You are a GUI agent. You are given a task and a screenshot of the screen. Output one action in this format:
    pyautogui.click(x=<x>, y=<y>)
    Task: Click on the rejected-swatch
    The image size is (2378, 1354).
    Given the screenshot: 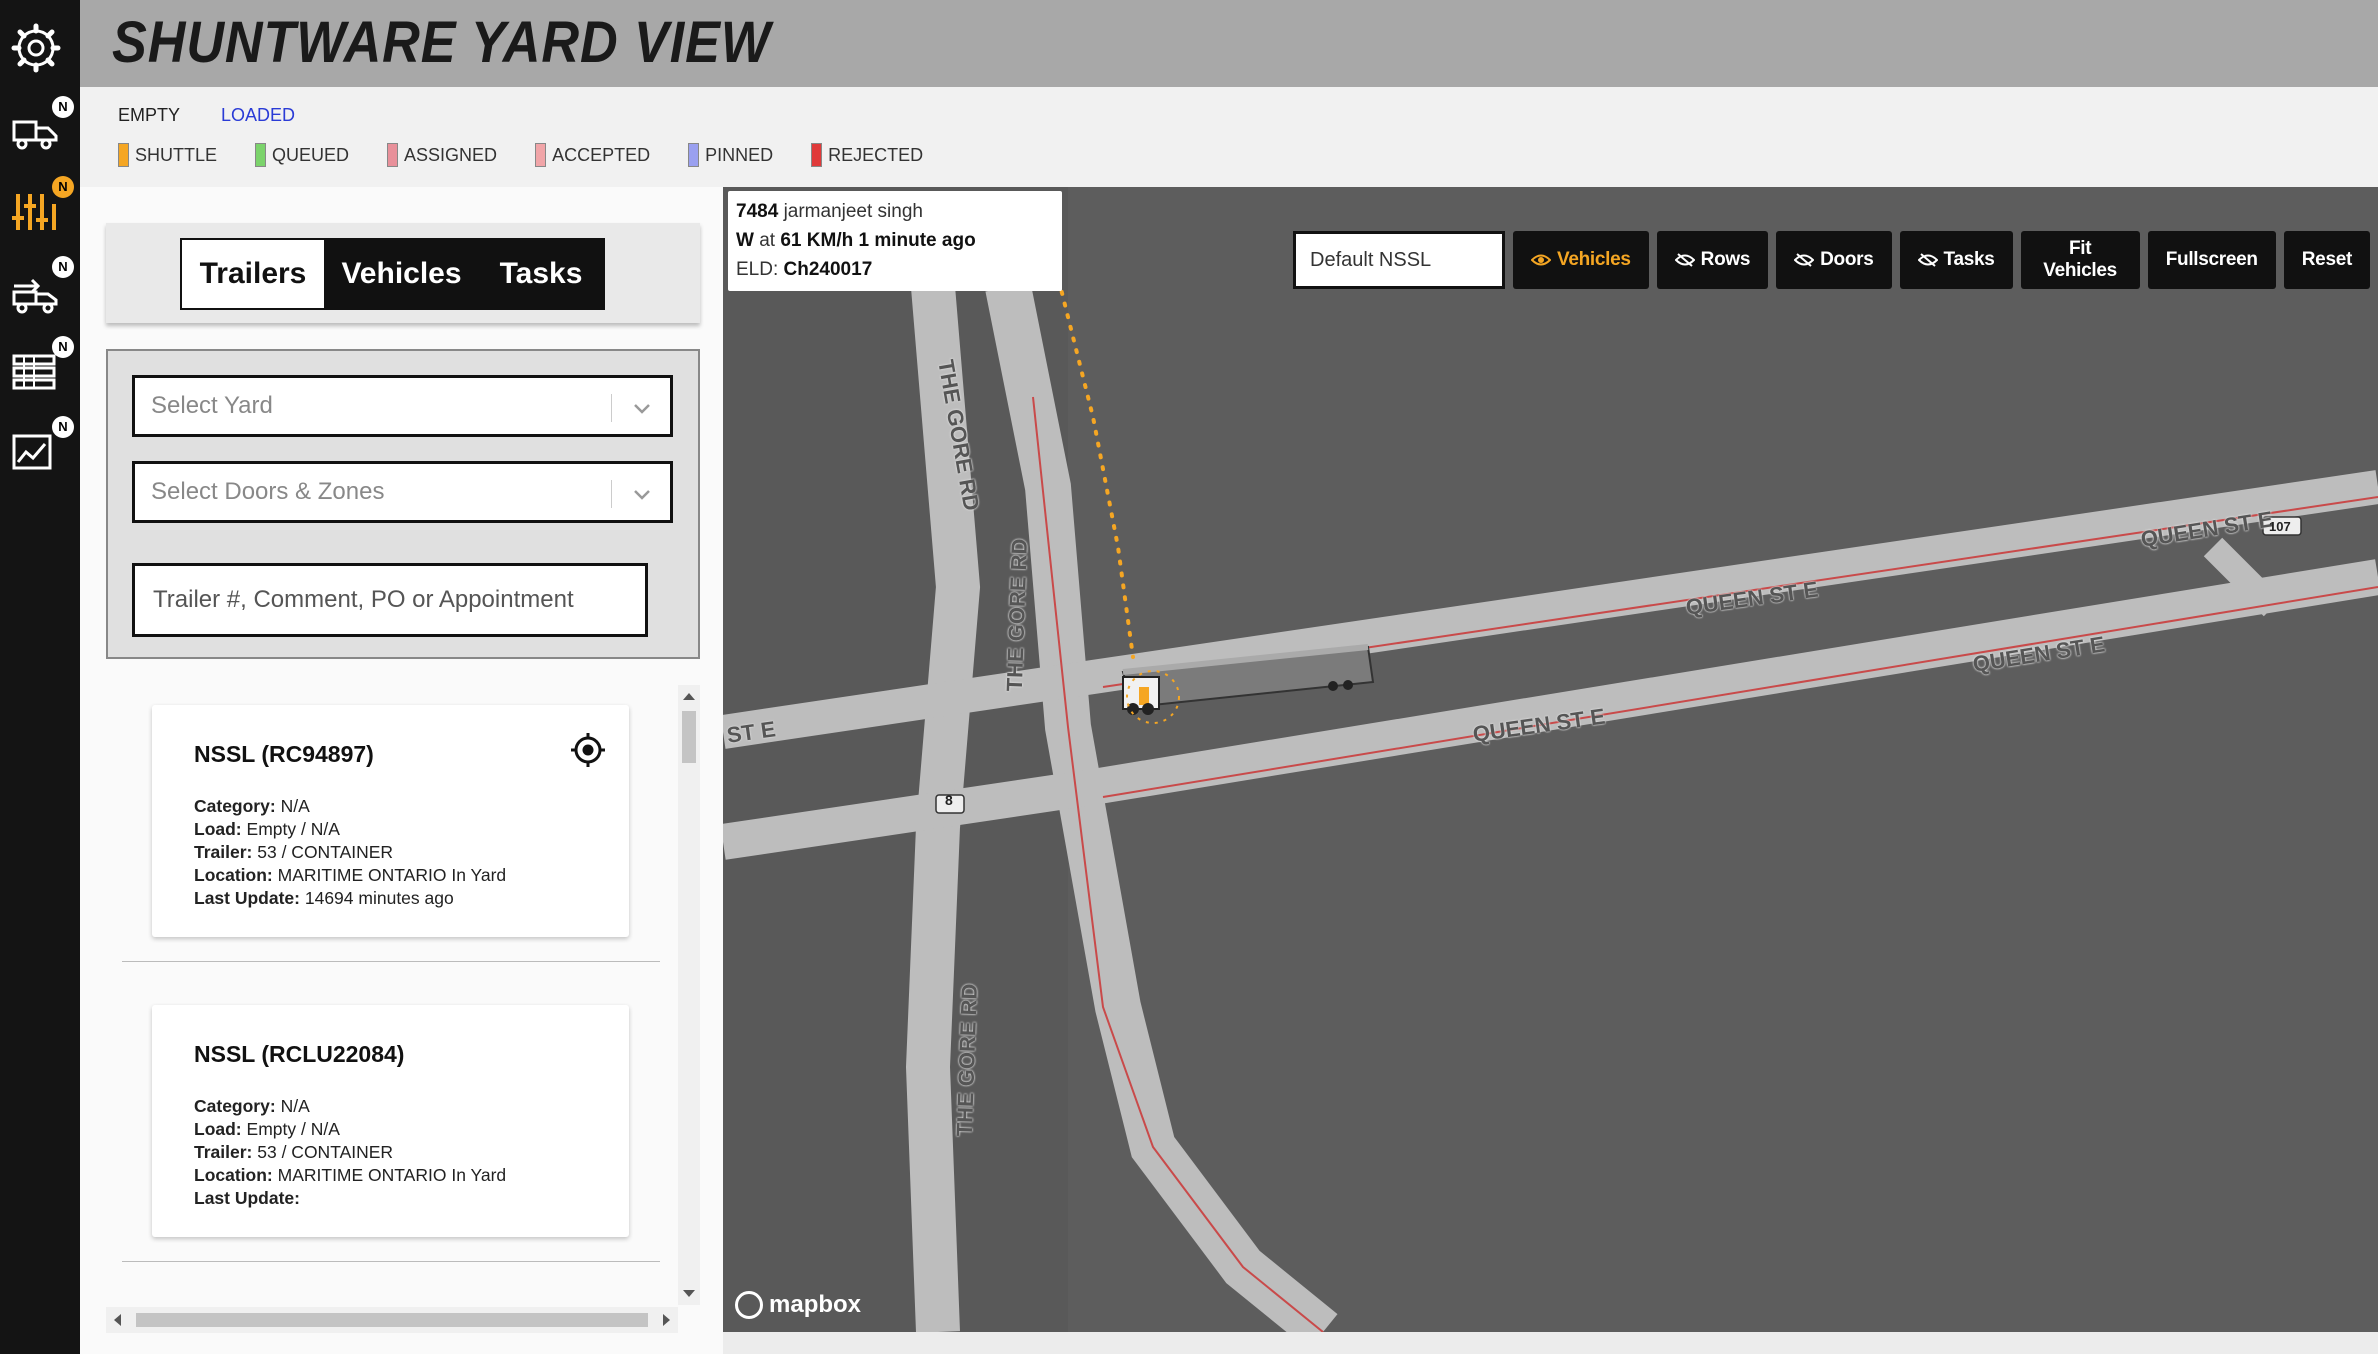 What is the action you would take?
    pyautogui.click(x=817, y=155)
    